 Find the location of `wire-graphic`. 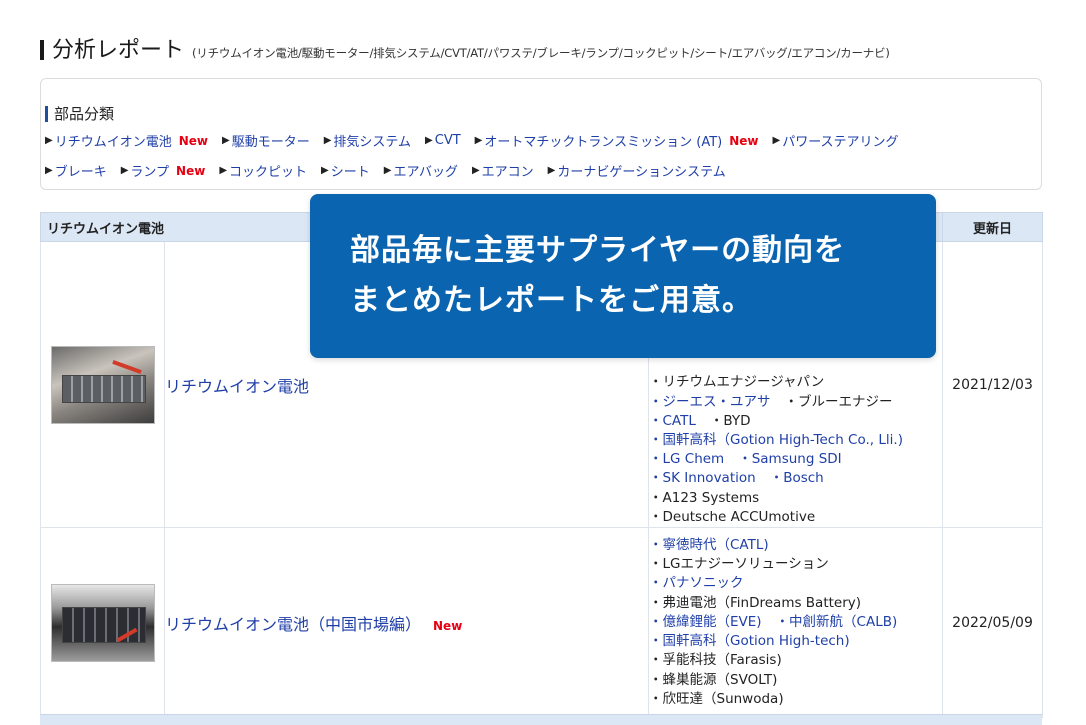

wire-graphic is located at coordinates (126, 366).